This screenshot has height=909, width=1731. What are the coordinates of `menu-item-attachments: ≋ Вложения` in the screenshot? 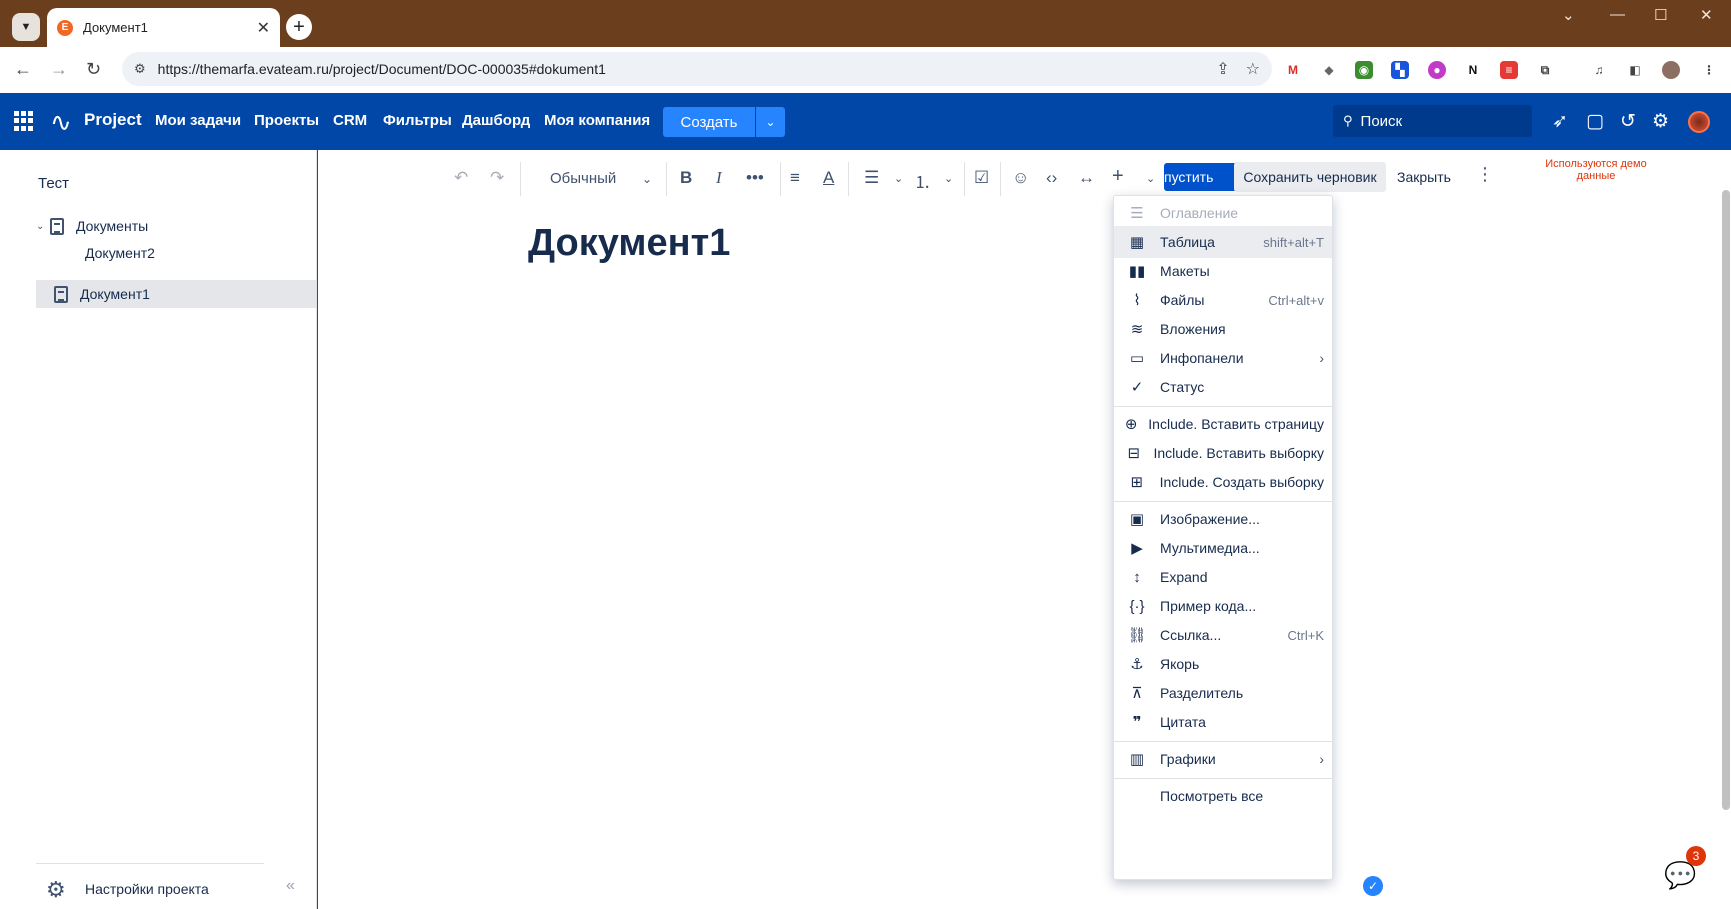 It's located at (1223, 329).